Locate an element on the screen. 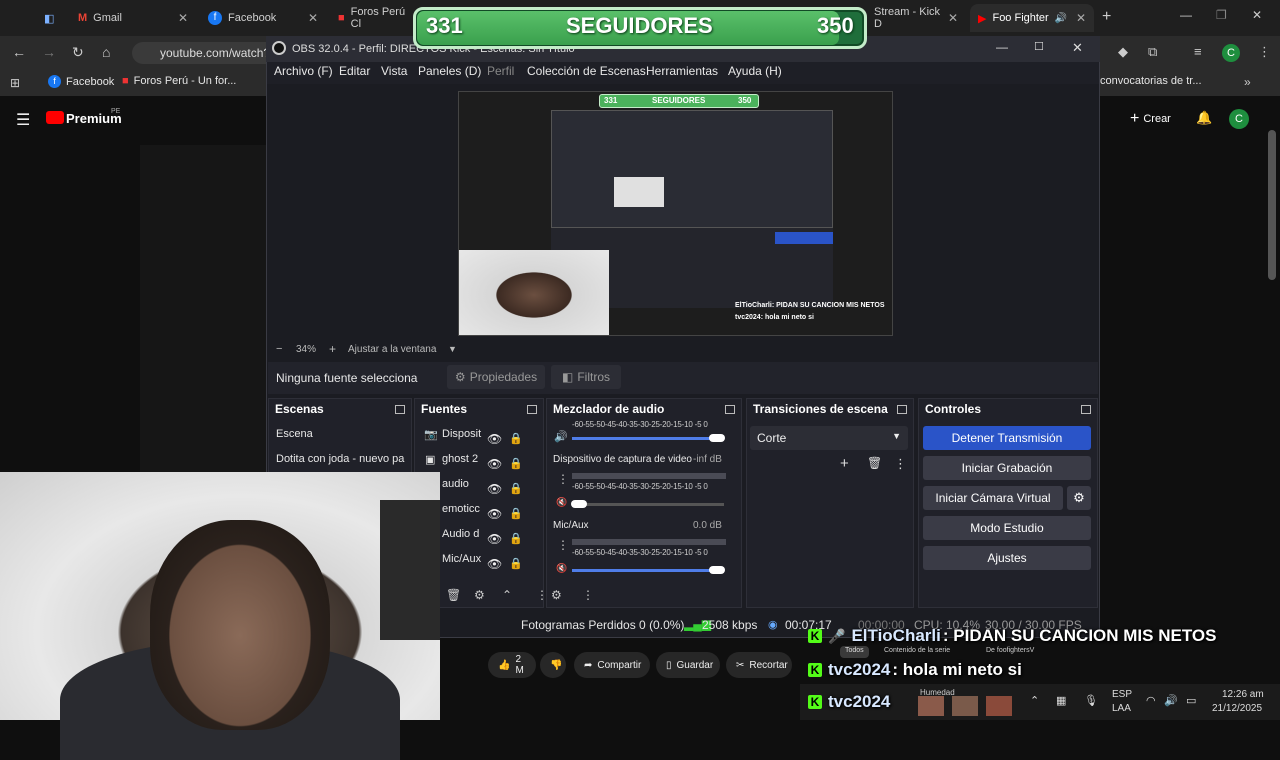 The height and width of the screenshot is (760, 1280). transition-select: Corte ▼ is located at coordinates (829, 438).